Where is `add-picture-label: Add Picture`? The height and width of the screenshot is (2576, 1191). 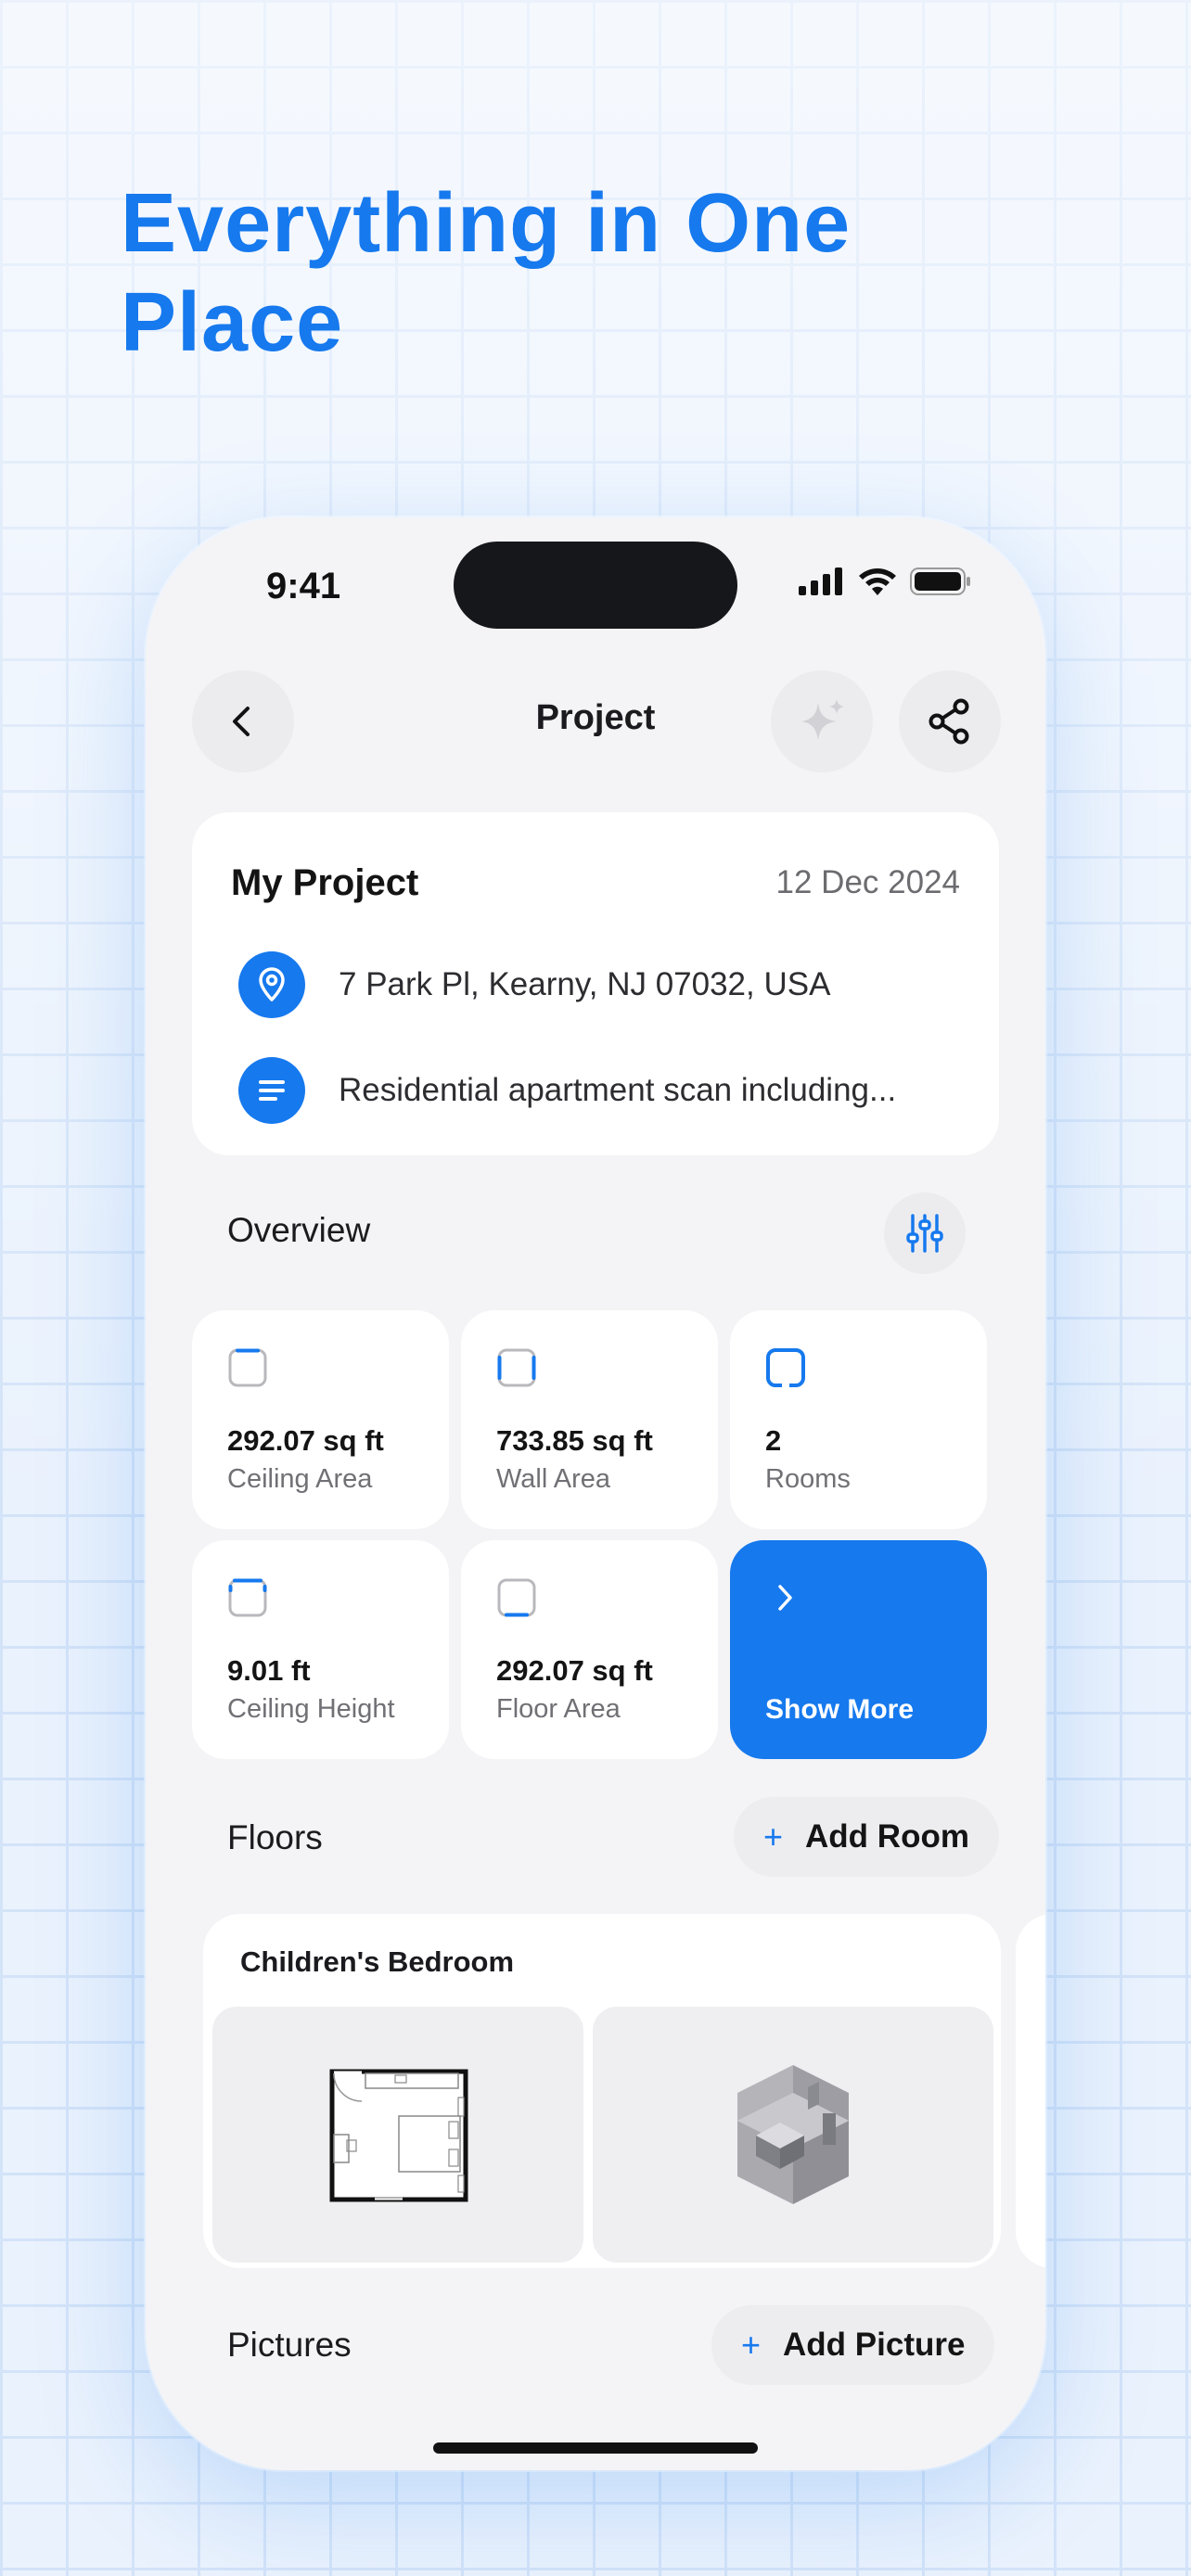 add-picture-label: Add Picture is located at coordinates (874, 2345).